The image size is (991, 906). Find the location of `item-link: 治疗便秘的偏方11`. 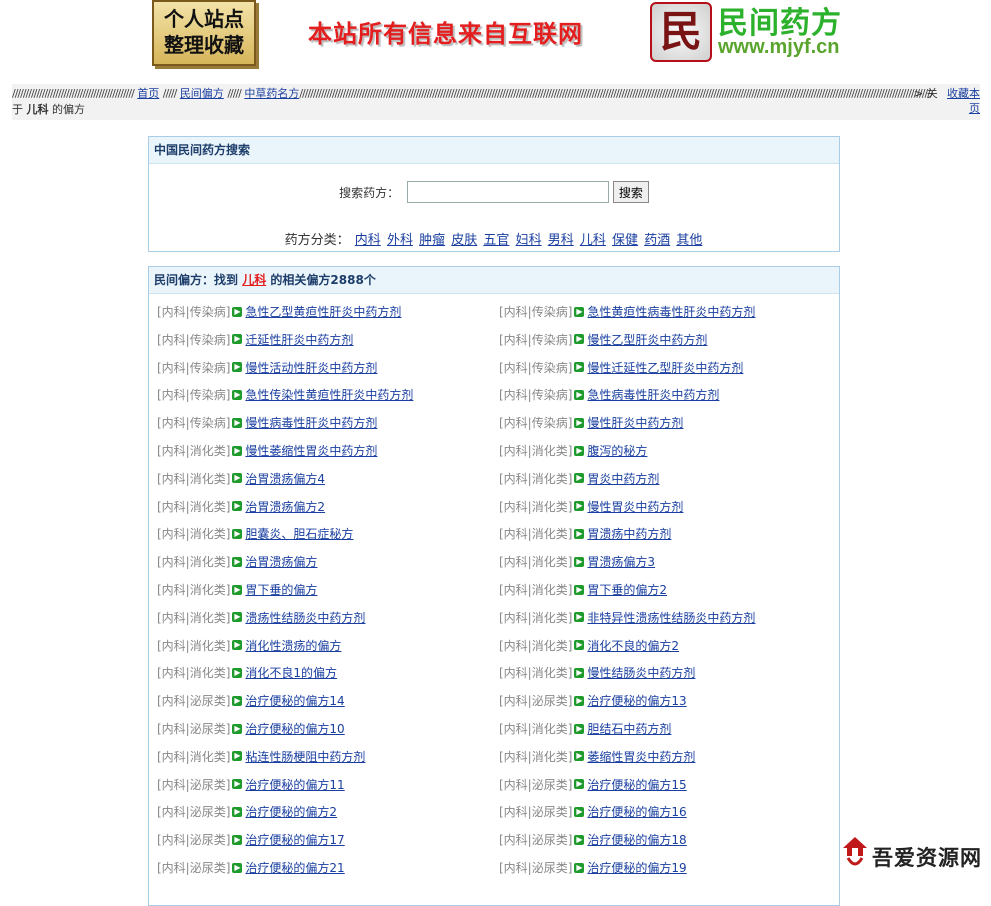

item-link: 治疗便秘的偏方11 is located at coordinates (294, 785).